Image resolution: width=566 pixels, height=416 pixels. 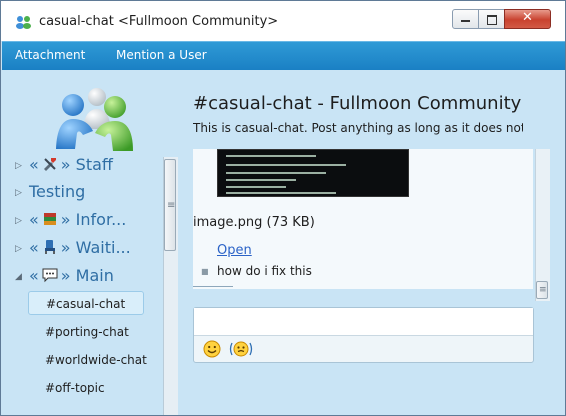 I want to click on messages-scrollbar, so click(x=542, y=225).